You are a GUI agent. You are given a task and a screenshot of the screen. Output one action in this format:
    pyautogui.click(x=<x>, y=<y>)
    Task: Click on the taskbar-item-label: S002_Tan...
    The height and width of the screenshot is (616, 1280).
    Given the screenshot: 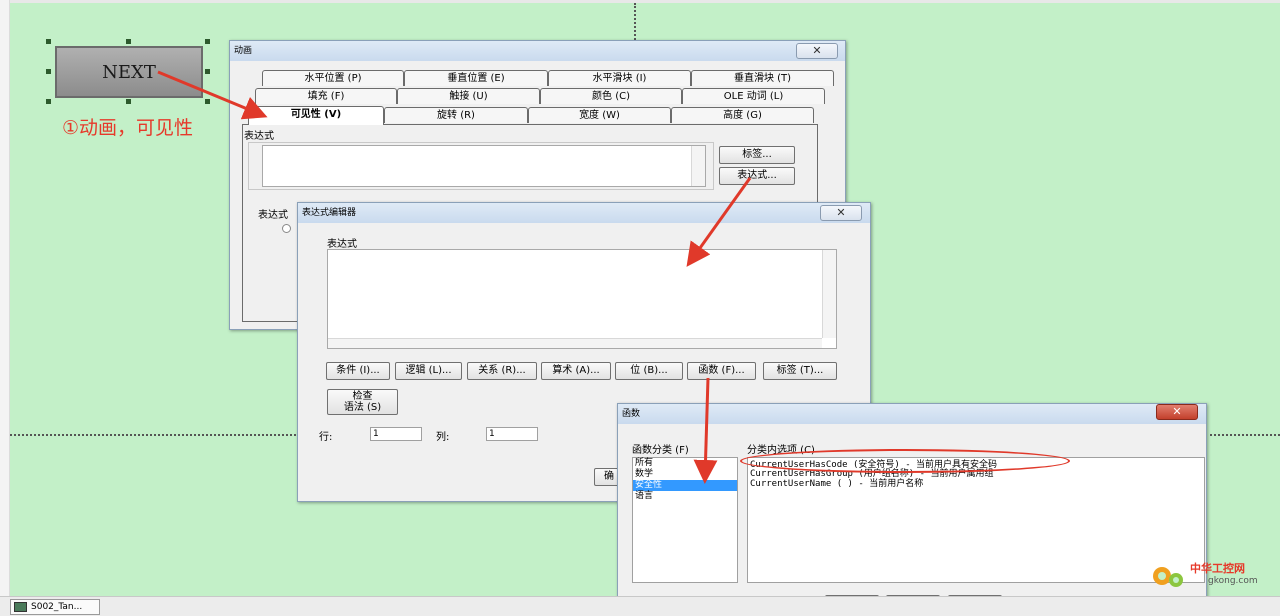 What is the action you would take?
    pyautogui.click(x=57, y=607)
    